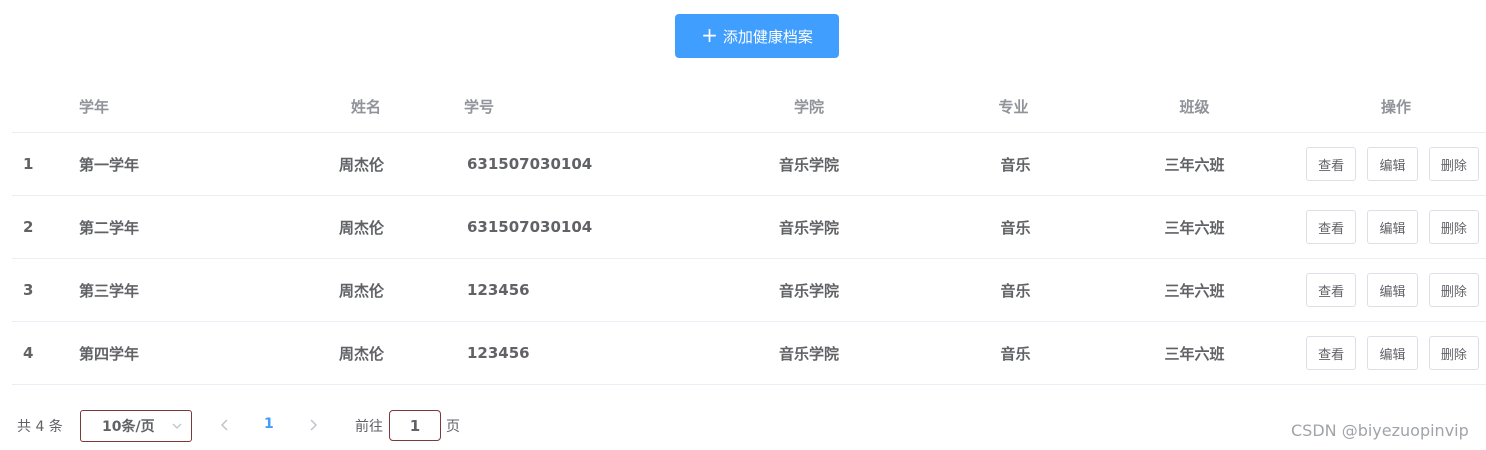 This screenshot has height=450, width=1486. What do you see at coordinates (767, 36) in the screenshot?
I see `add-health-record-label: 添加健康档案` at bounding box center [767, 36].